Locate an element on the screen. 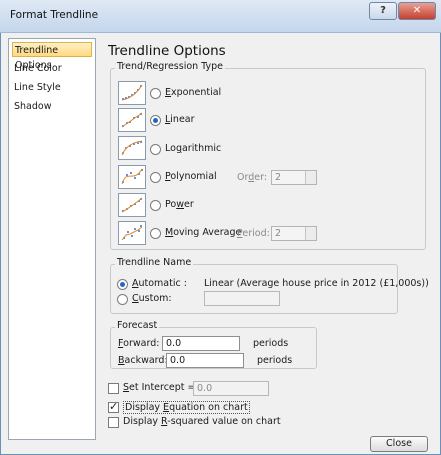 The height and width of the screenshot is (455, 441). automatic-label: Automatic : is located at coordinates (159, 283).